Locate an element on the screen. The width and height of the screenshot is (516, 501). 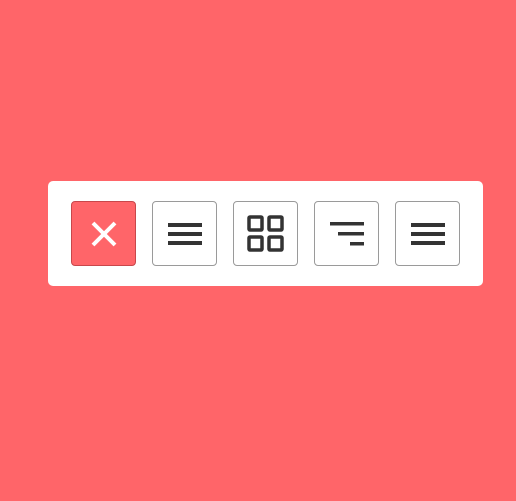
grid-view-button is located at coordinates (265, 233).